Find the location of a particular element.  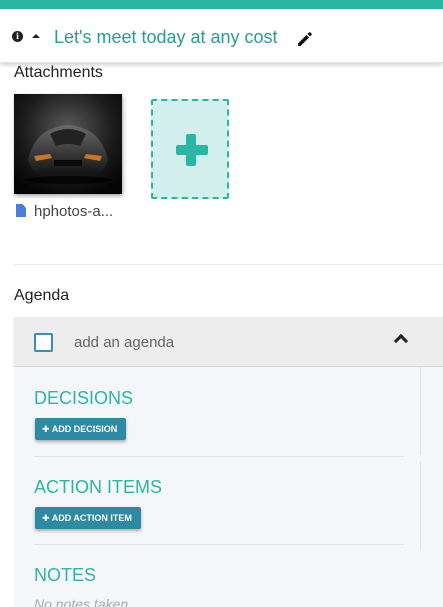

add-action-item-button: ✚ ADD ACTION ITEM is located at coordinates (88, 518).